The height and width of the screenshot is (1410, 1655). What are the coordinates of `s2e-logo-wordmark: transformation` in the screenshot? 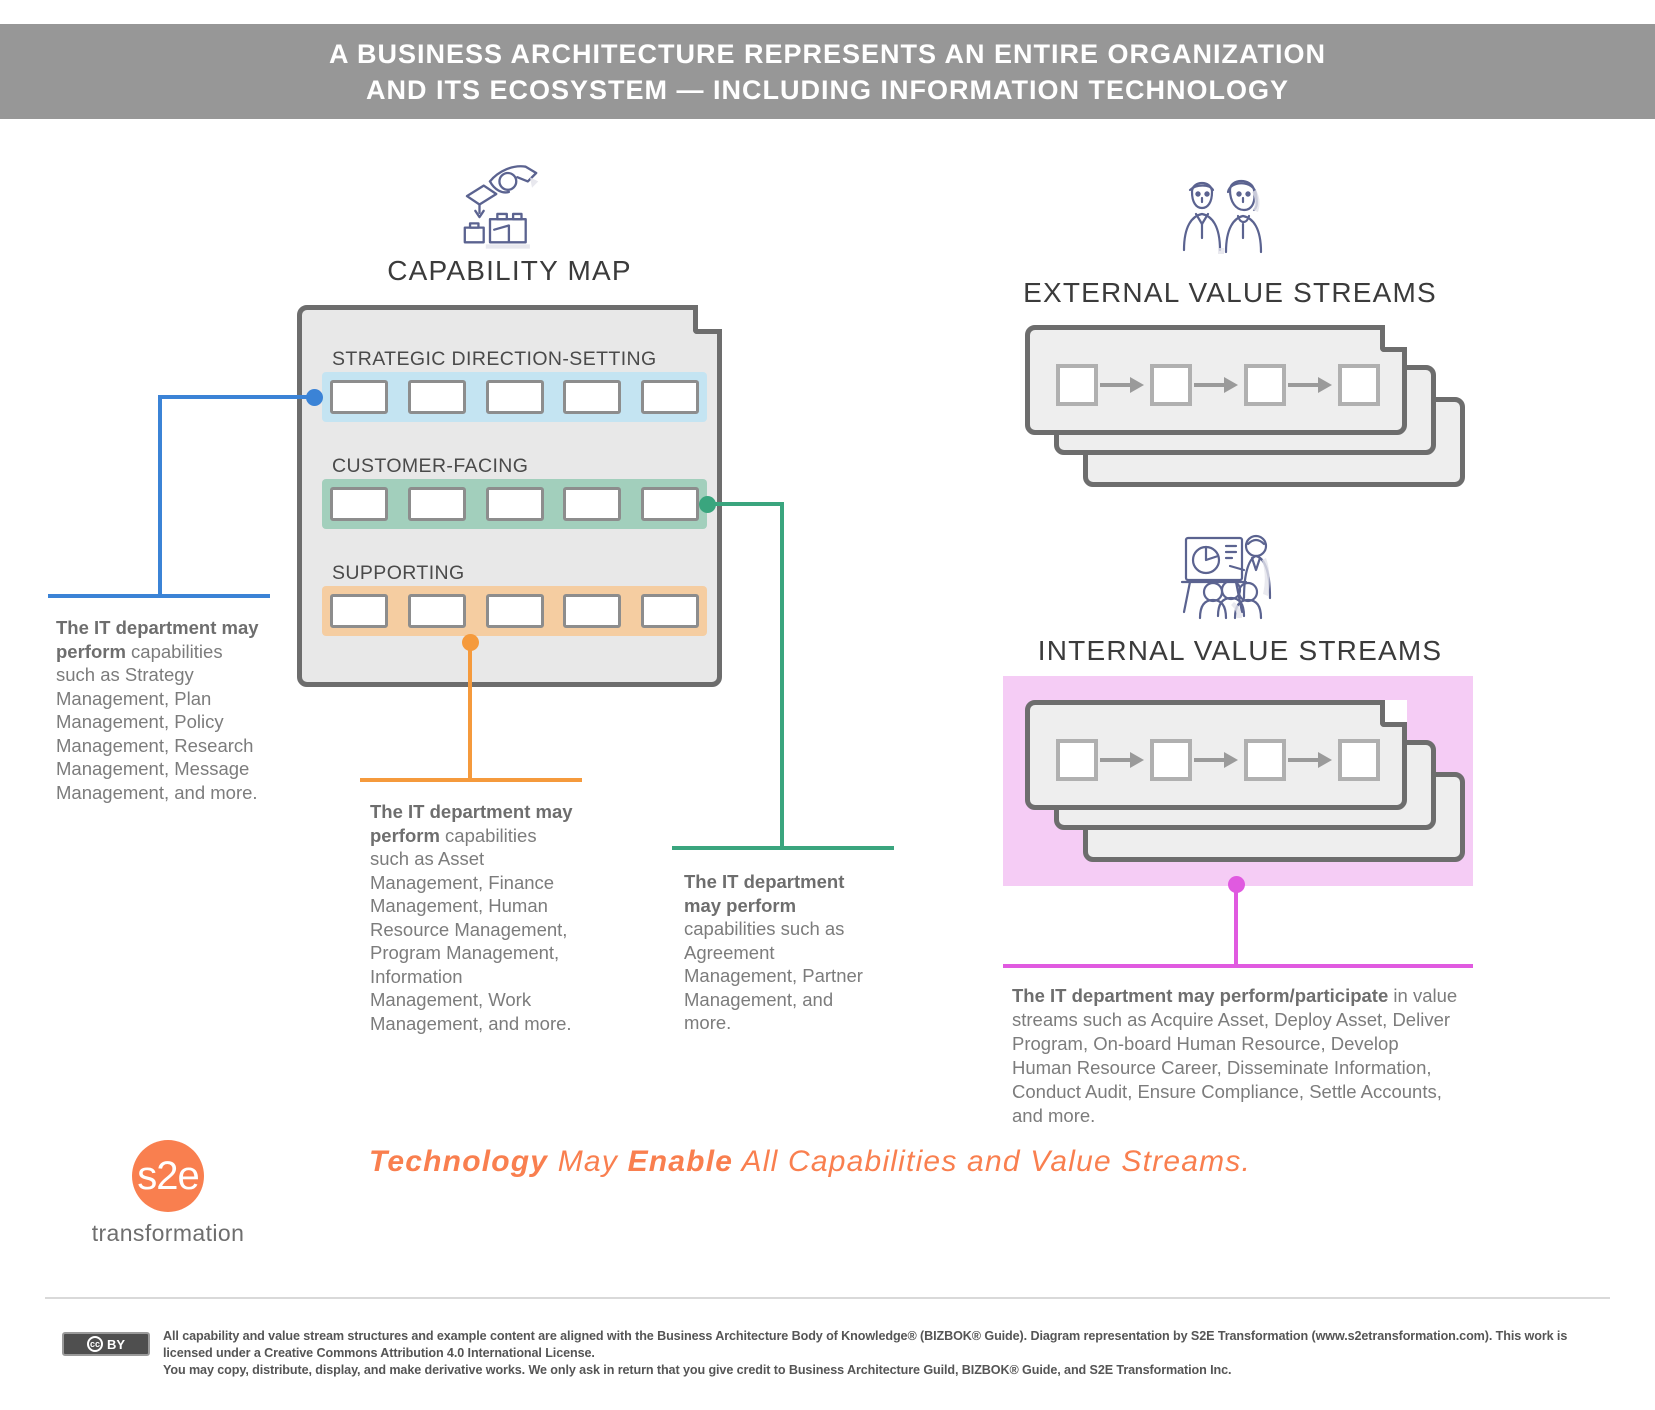 It's located at (168, 1233).